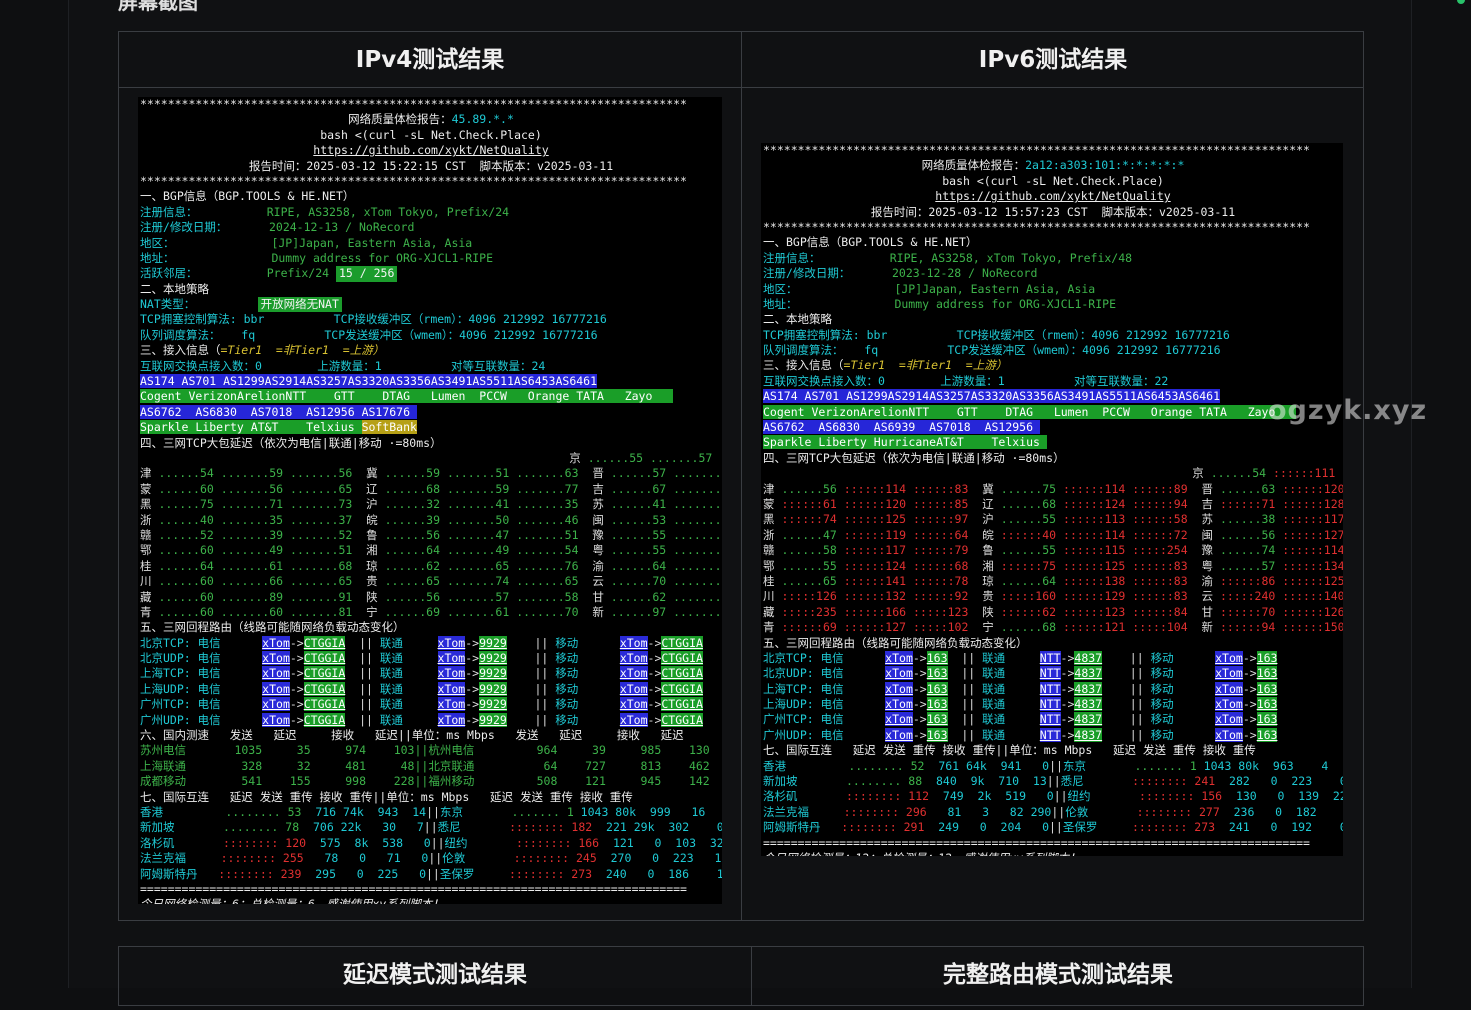  Describe the element at coordinates (368, 381) in the screenshot. I see `as-chip: AS3320` at that location.